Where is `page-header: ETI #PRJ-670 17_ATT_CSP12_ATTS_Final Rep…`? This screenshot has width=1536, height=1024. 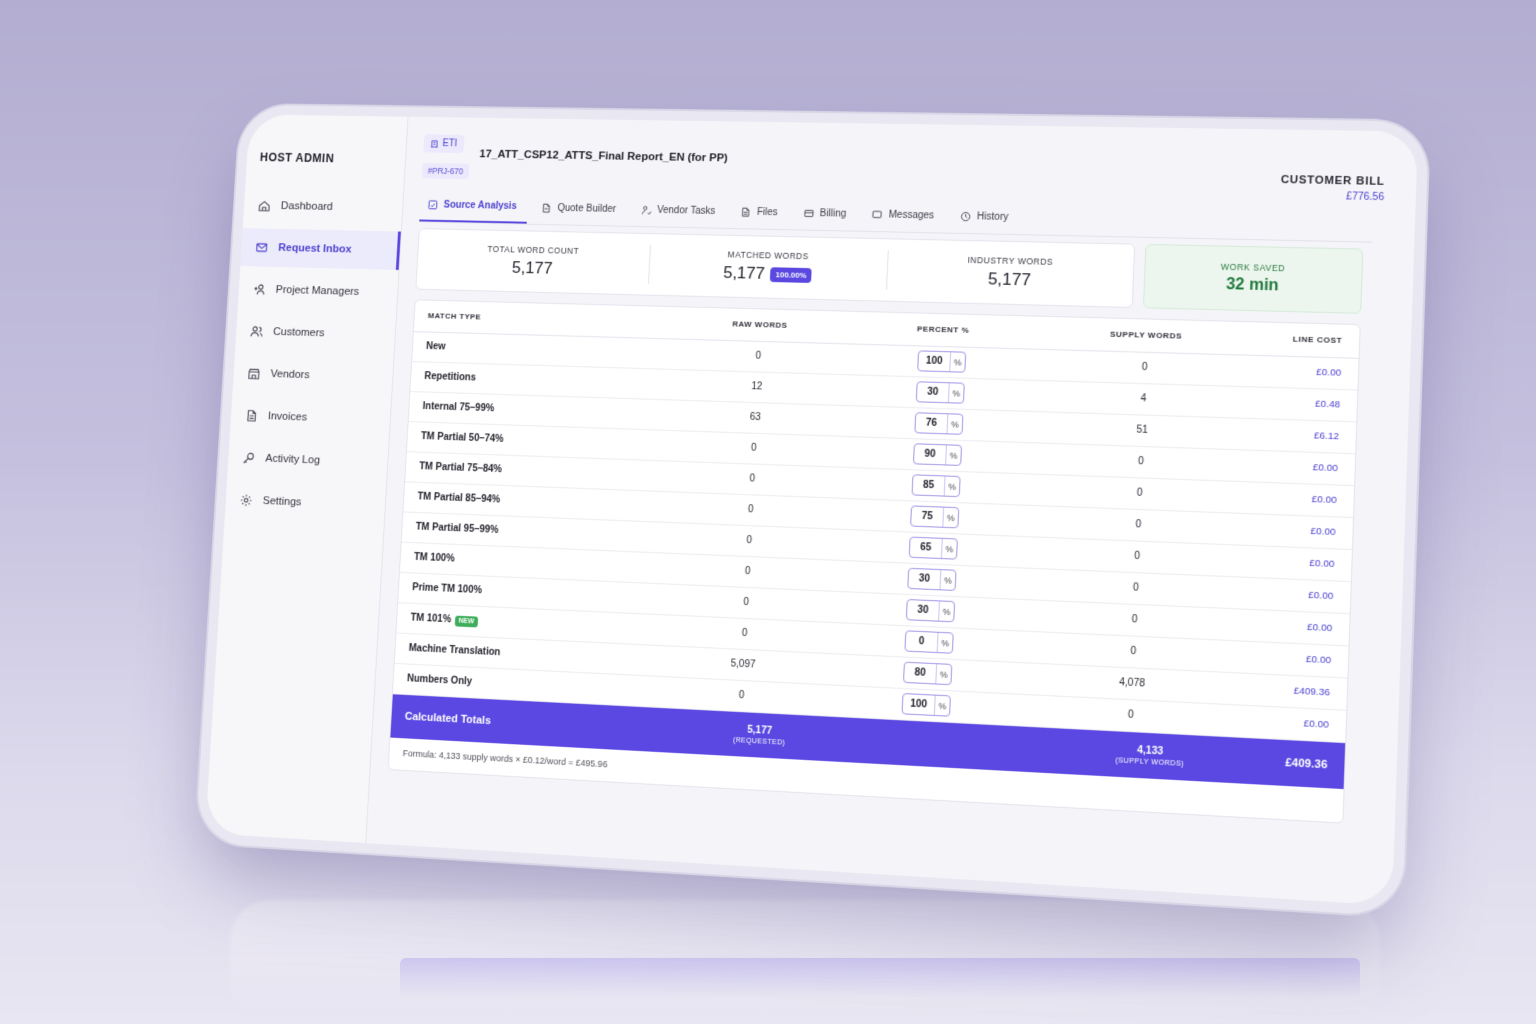
page-header: ETI #PRJ-670 17_ATT_CSP12_ATTS_Final Rep… is located at coordinates (907, 187).